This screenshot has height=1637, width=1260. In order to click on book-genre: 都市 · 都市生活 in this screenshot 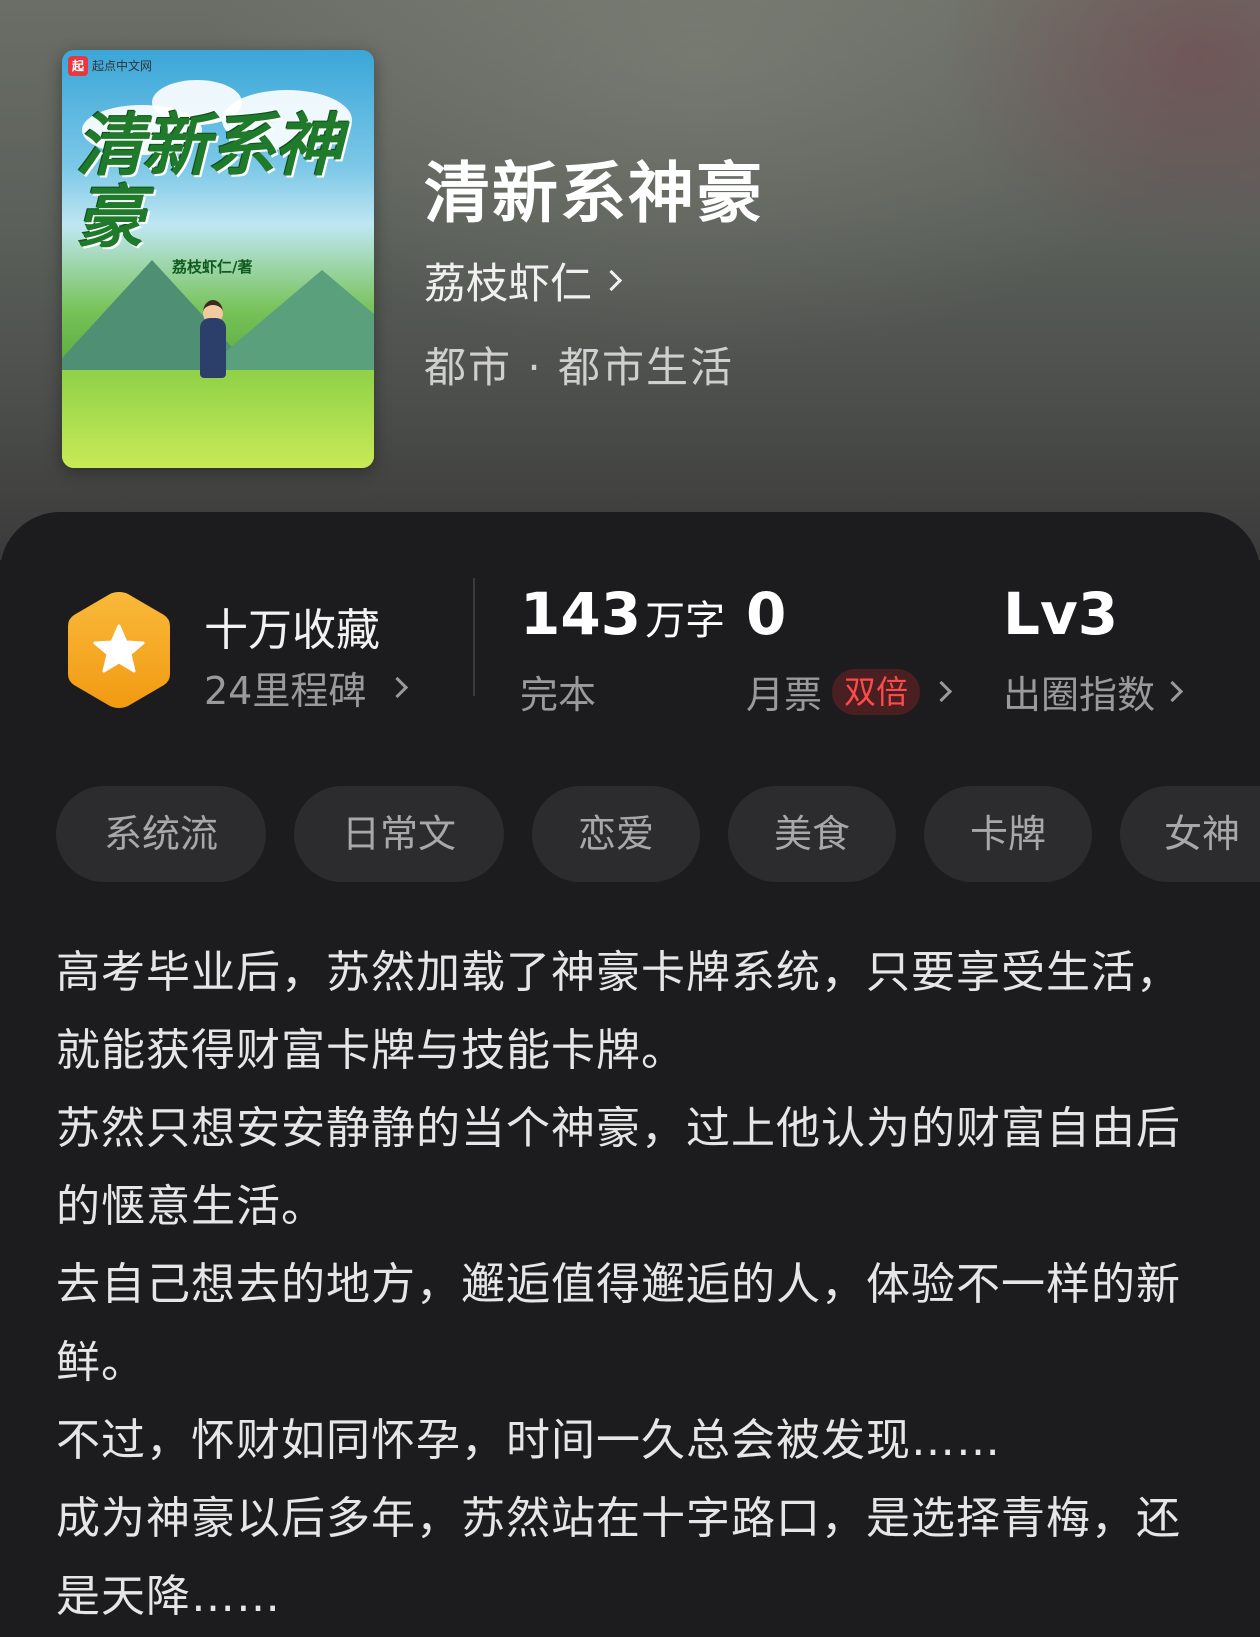, I will do `click(579, 367)`.